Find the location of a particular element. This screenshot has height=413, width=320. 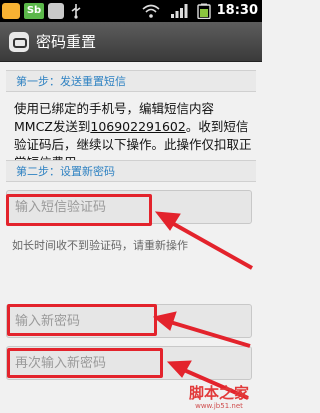

watermark-sub: www.jb51.net is located at coordinates (219, 406).